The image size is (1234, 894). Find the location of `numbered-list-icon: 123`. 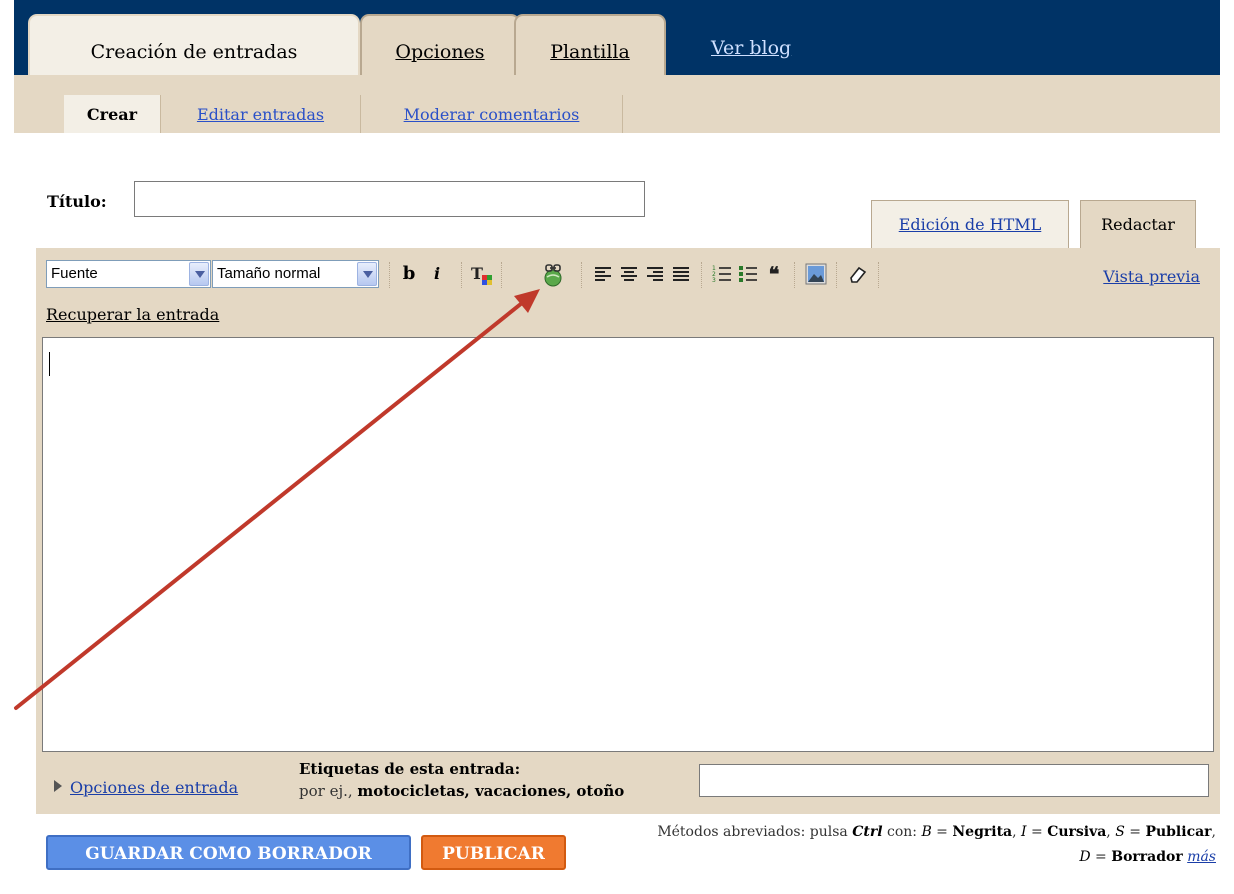

numbered-list-icon: 123 is located at coordinates (721, 274).